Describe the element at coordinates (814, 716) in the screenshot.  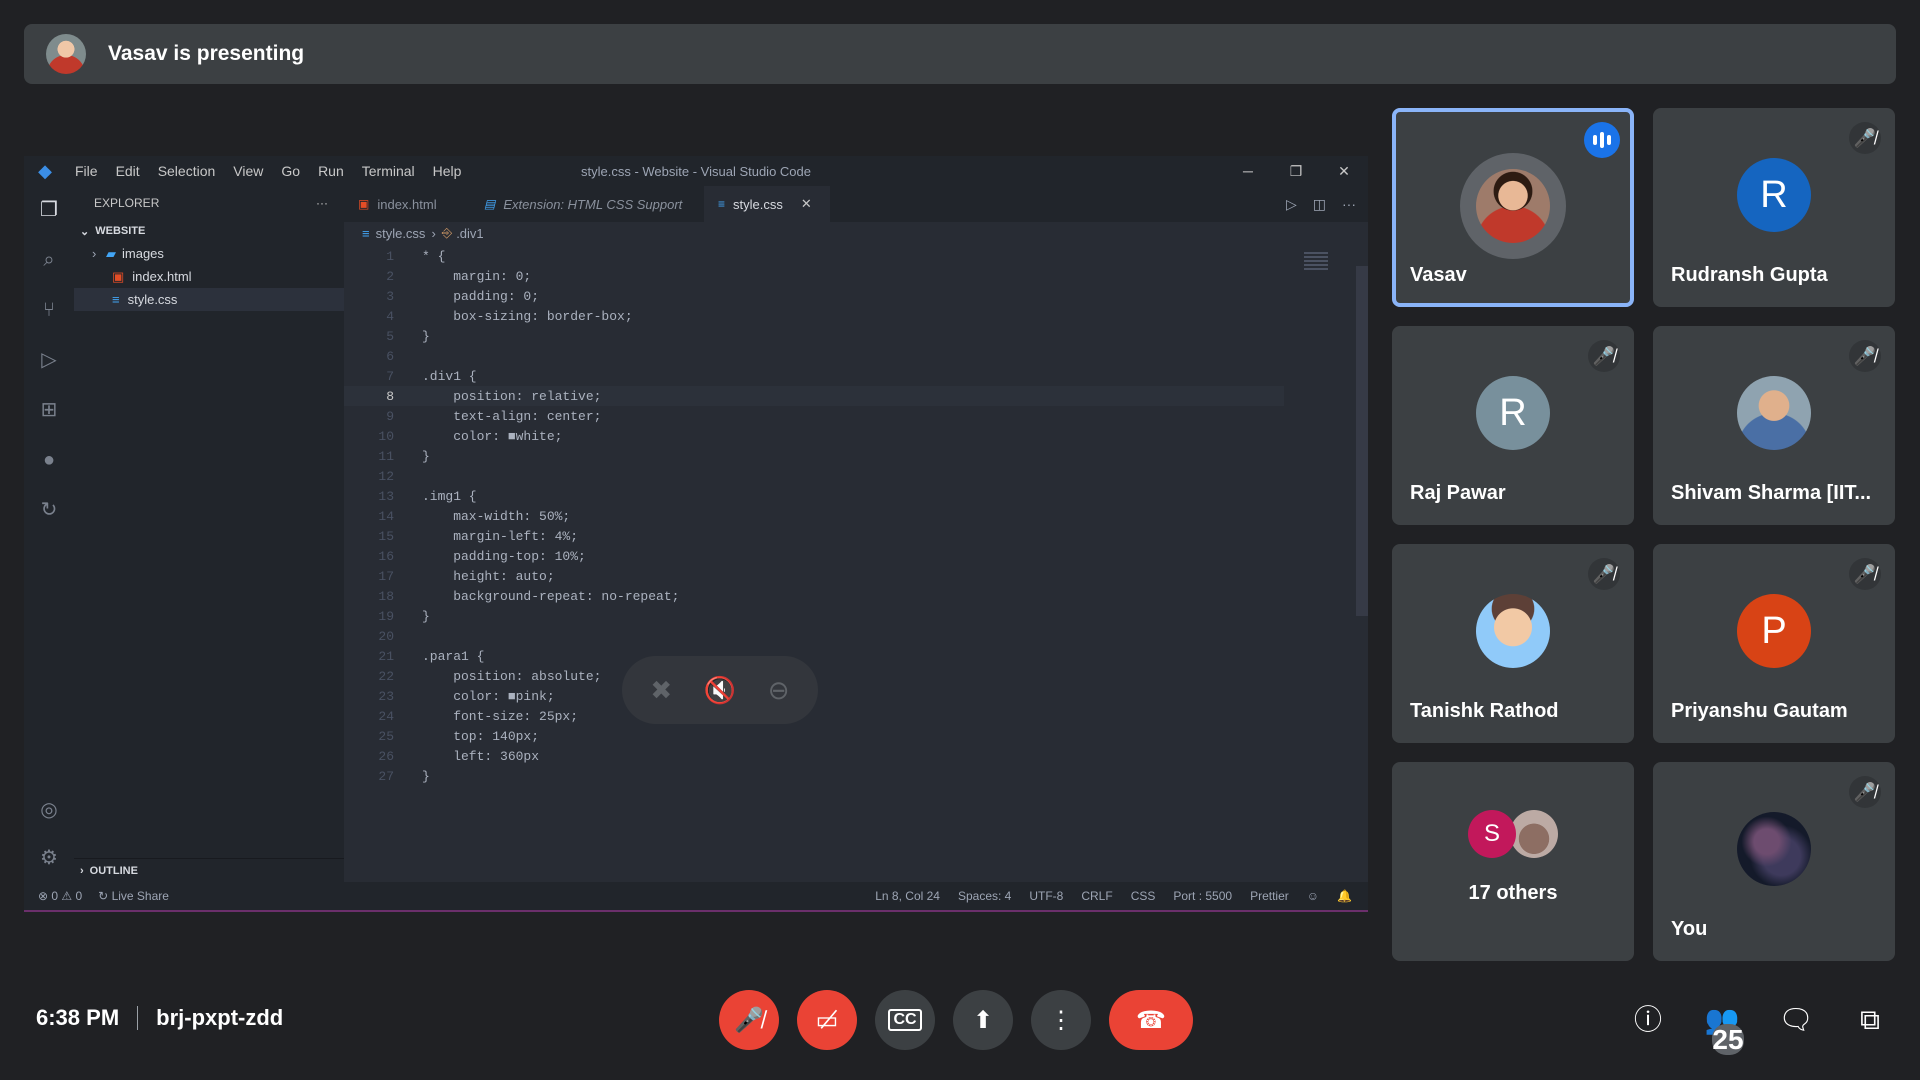
I see `code-line: 24 font-size: 25px;` at that location.